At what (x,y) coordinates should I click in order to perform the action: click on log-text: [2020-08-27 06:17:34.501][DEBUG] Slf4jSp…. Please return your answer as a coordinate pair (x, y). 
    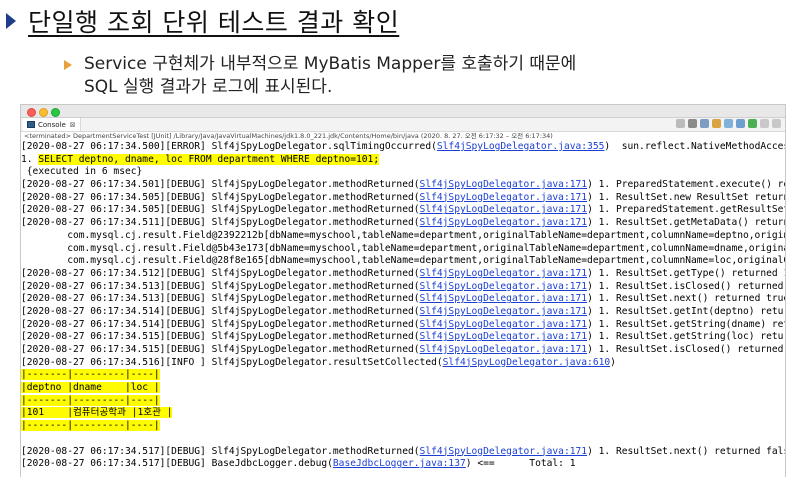
    Looking at the image, I should click on (220, 185).